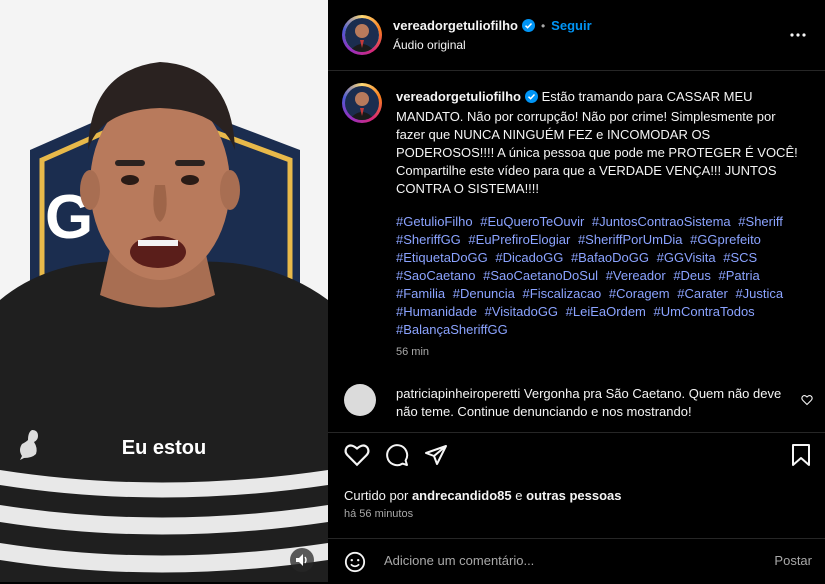 The width and height of the screenshot is (825, 584). Describe the element at coordinates (452, 329) in the screenshot. I see `hashtag-link: #BalançaSheriffGG` at that location.